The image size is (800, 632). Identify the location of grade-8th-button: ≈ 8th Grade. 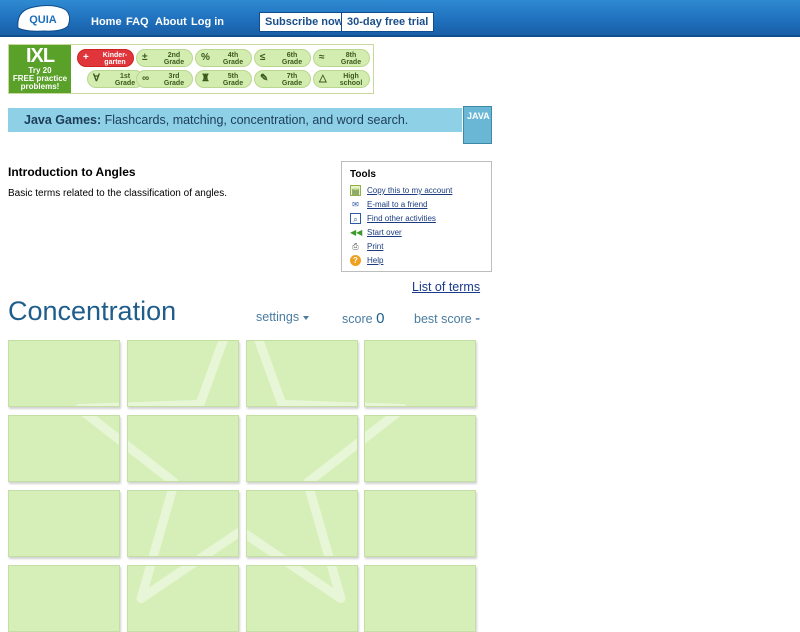
(341, 58).